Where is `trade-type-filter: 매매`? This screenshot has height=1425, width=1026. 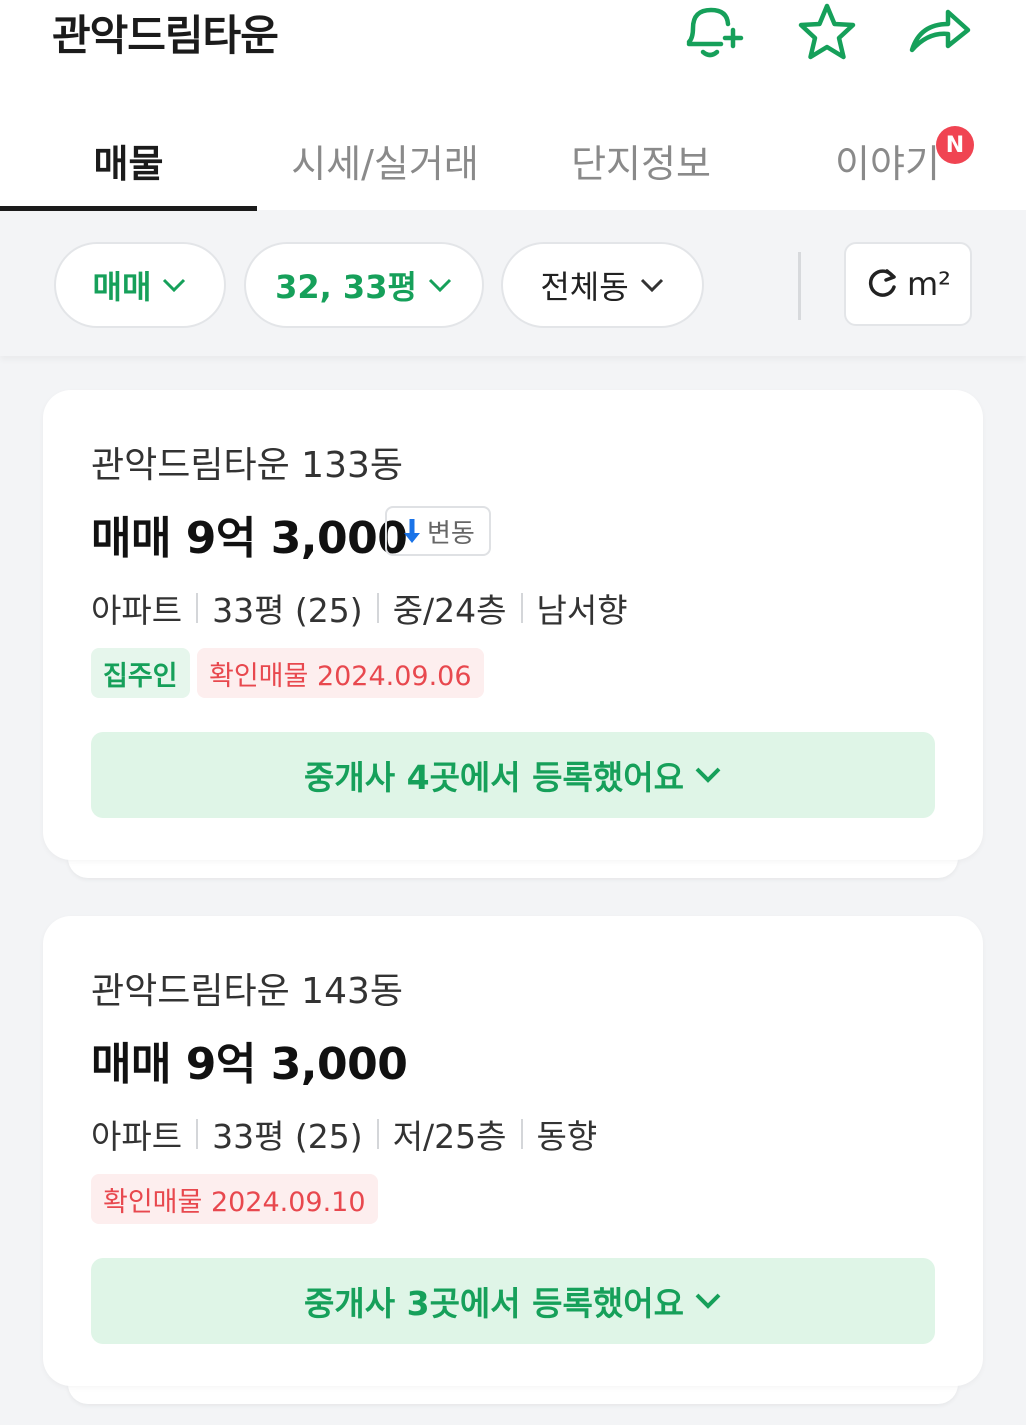
trade-type-filter: 매매 is located at coordinates (140, 285).